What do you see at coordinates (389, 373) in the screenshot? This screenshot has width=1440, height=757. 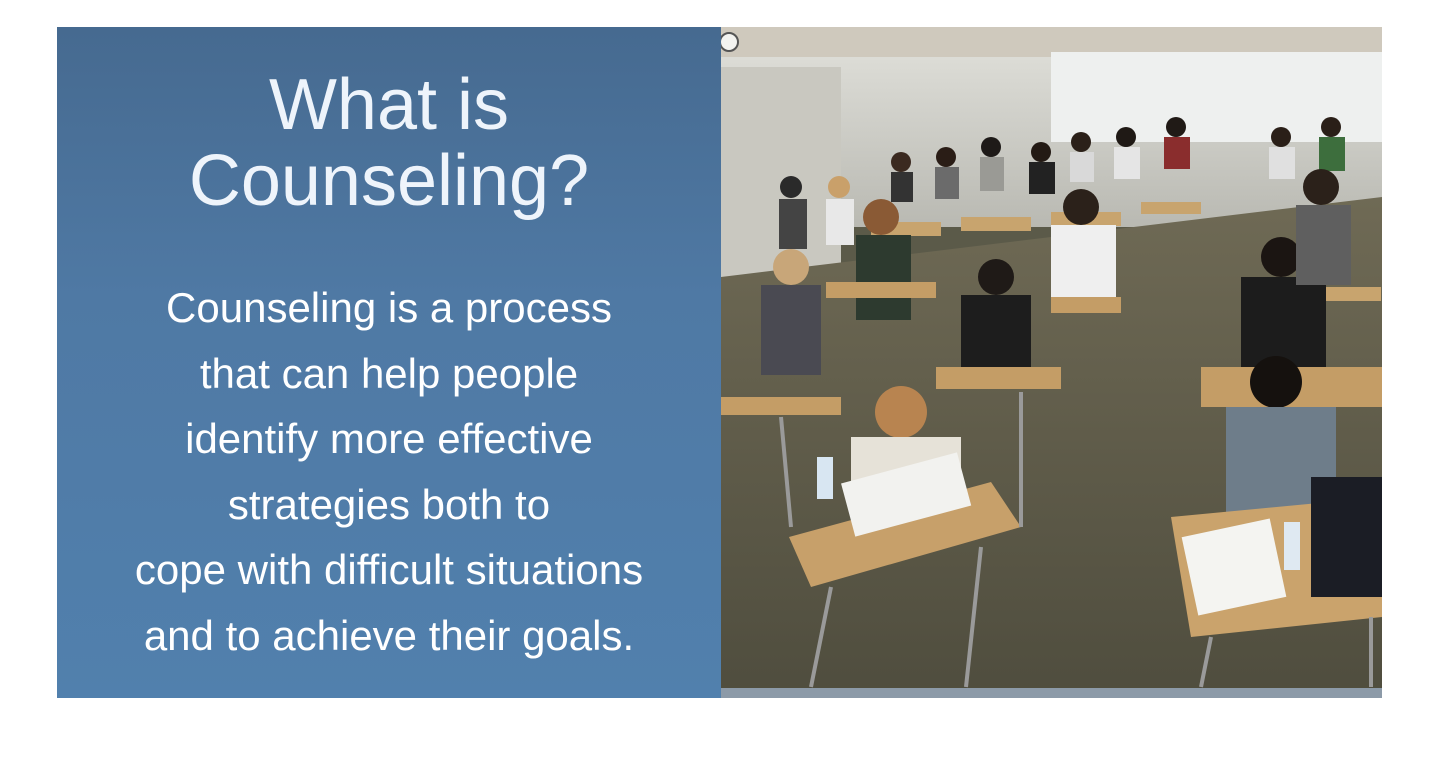 I see `body-line: that can help people` at bounding box center [389, 373].